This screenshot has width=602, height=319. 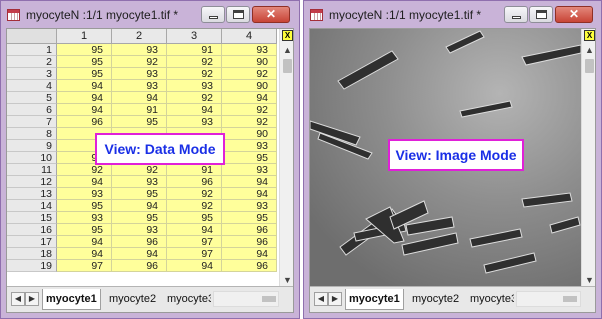 I want to click on grid-corner, so click(x=32, y=36).